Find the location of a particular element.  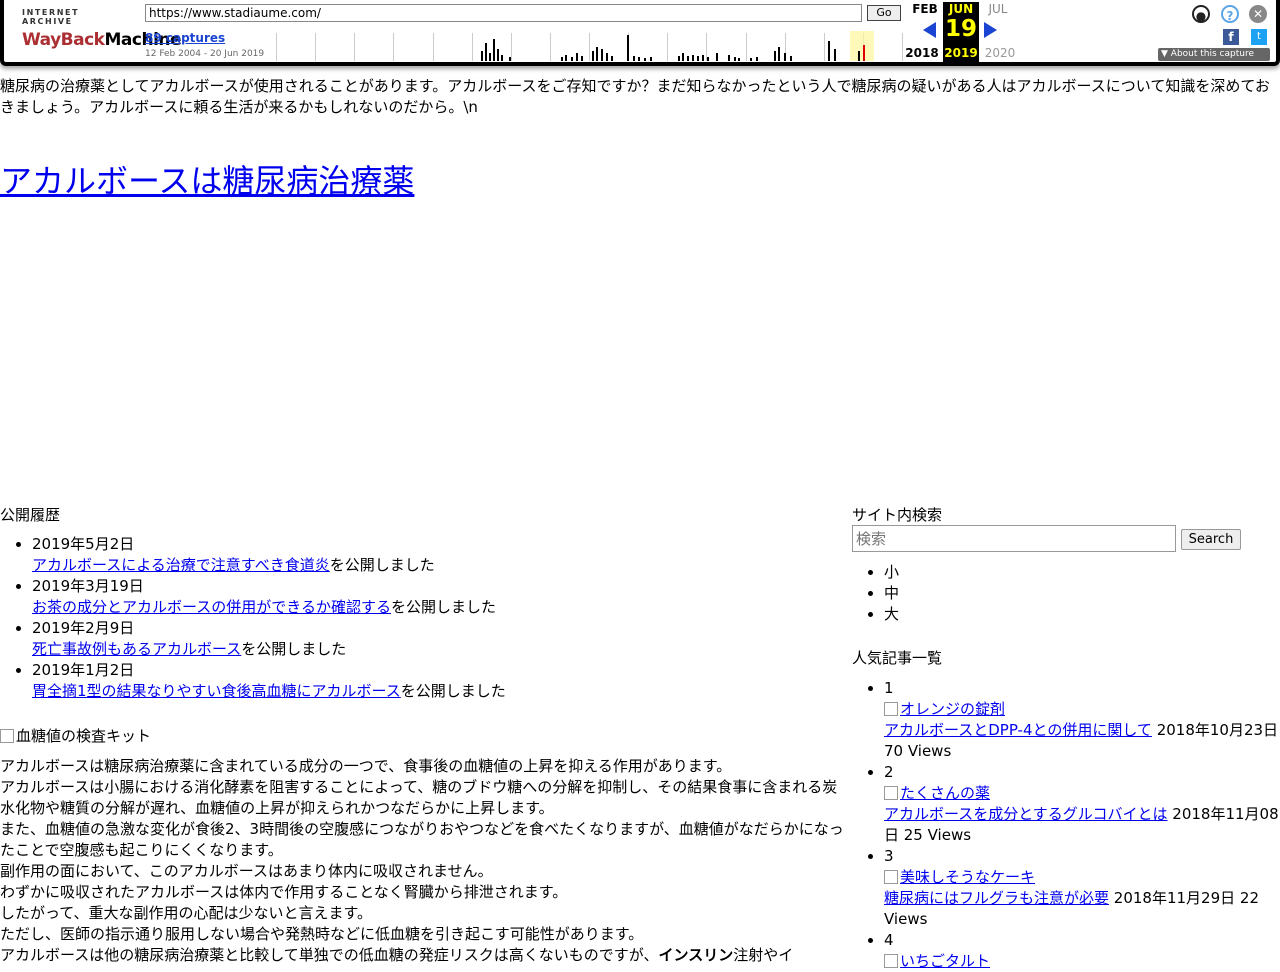

popular-thumbnail-alt: オレンジの錠剤 is located at coordinates (953, 709).